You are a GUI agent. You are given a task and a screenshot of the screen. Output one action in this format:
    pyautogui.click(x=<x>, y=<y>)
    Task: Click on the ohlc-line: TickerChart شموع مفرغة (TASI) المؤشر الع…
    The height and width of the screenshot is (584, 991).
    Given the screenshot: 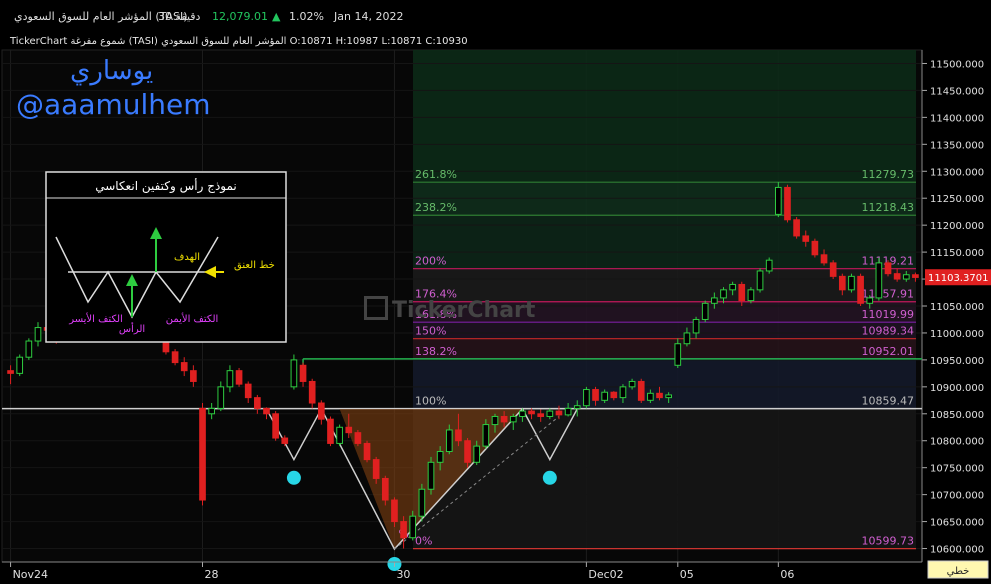 What is the action you would take?
    pyautogui.click(x=239, y=41)
    